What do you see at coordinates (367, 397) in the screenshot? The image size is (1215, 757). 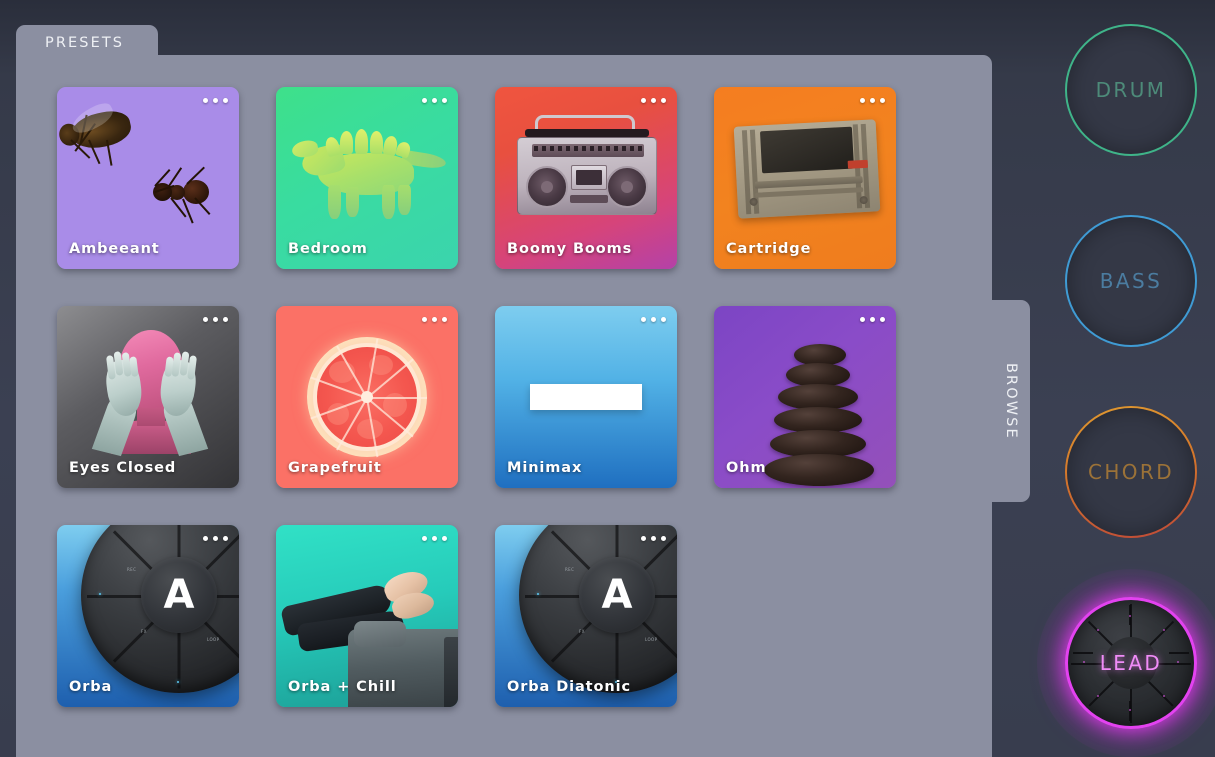 I see `preset-card-grapefruit: Grapefruit` at bounding box center [367, 397].